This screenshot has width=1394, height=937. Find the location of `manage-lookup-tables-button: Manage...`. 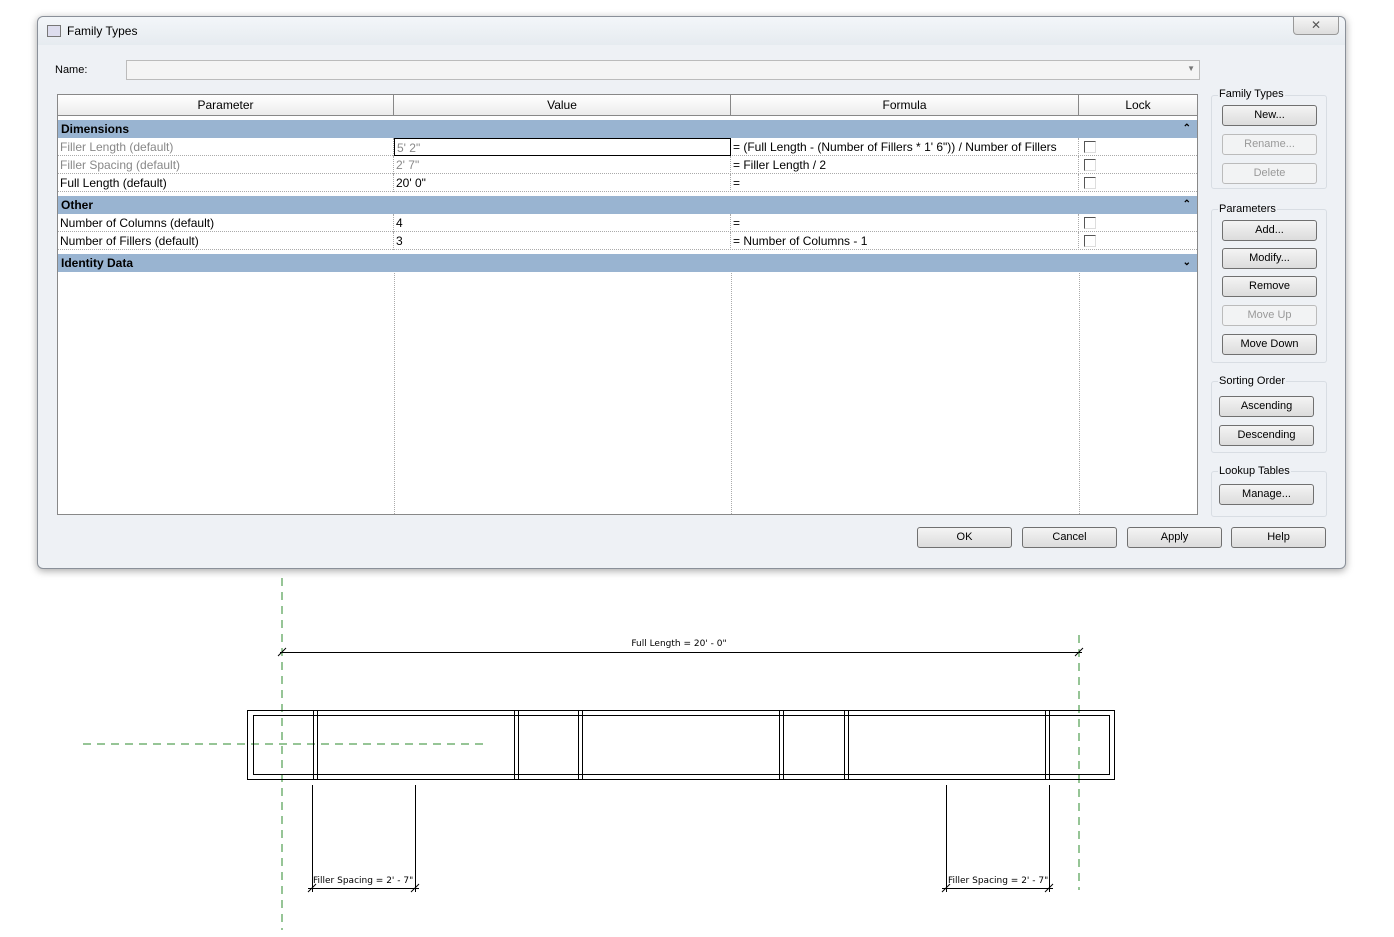

manage-lookup-tables-button: Manage... is located at coordinates (1266, 494).